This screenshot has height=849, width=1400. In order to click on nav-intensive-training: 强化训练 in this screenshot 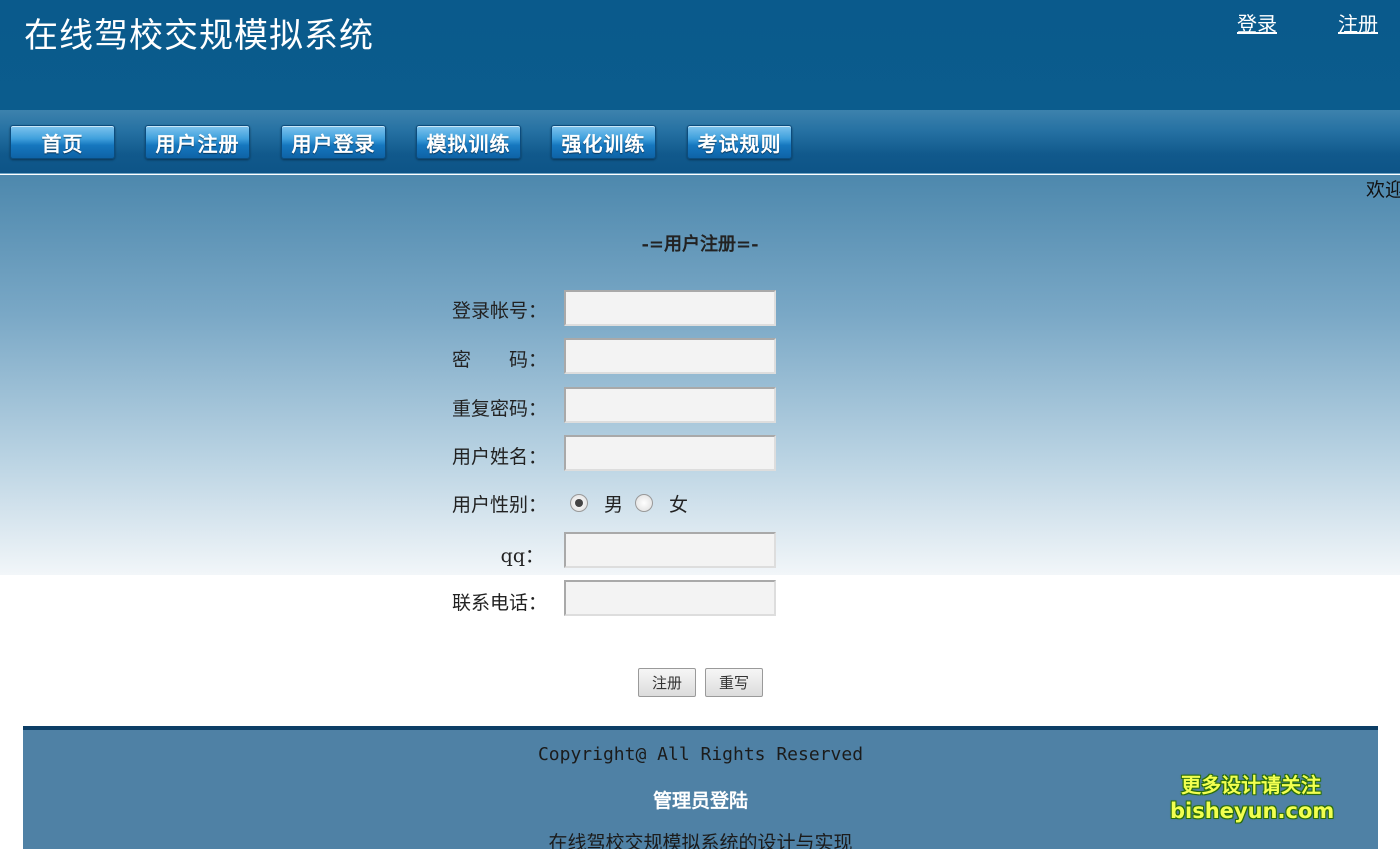, I will do `click(603, 142)`.